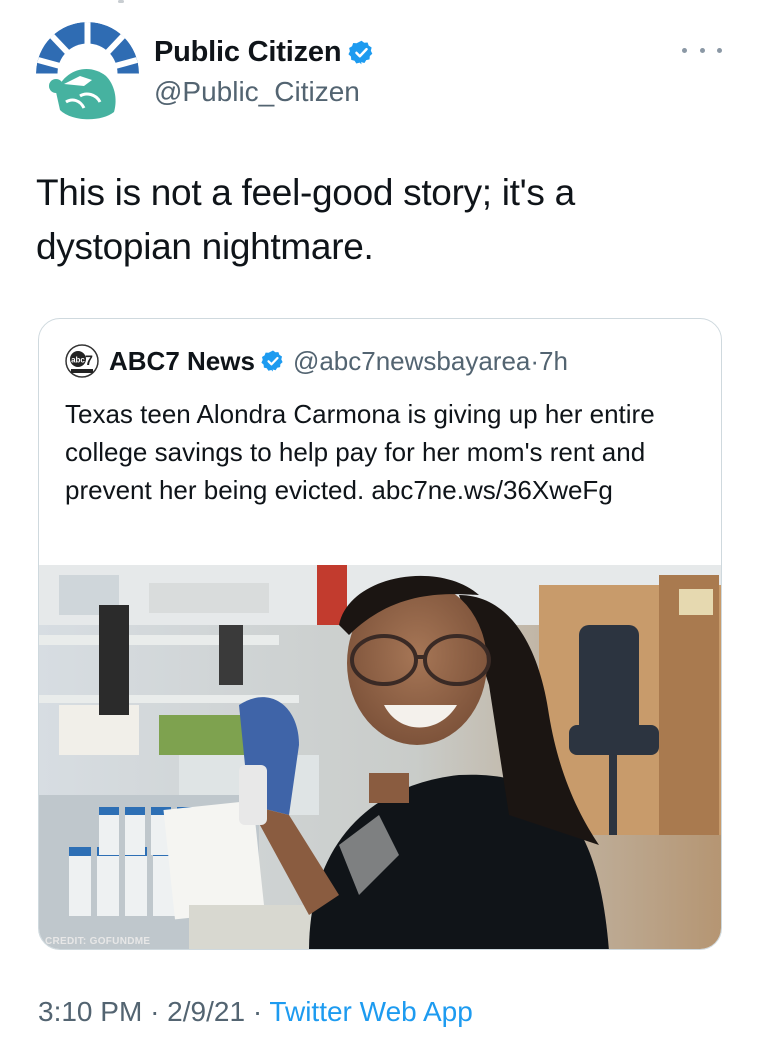  I want to click on author-handle: @Public_Citizen, so click(257, 92).